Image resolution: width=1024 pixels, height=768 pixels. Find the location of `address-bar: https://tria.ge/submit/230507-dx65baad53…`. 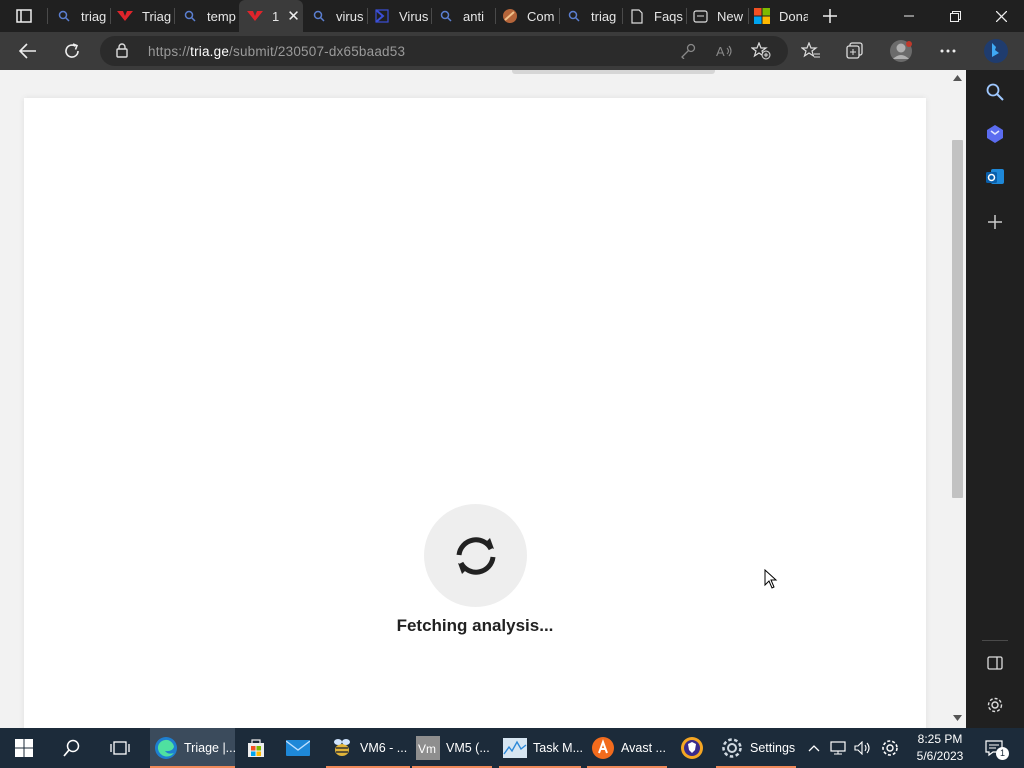

address-bar: https://tria.ge/submit/230507-dx65baad53… is located at coordinates (444, 51).